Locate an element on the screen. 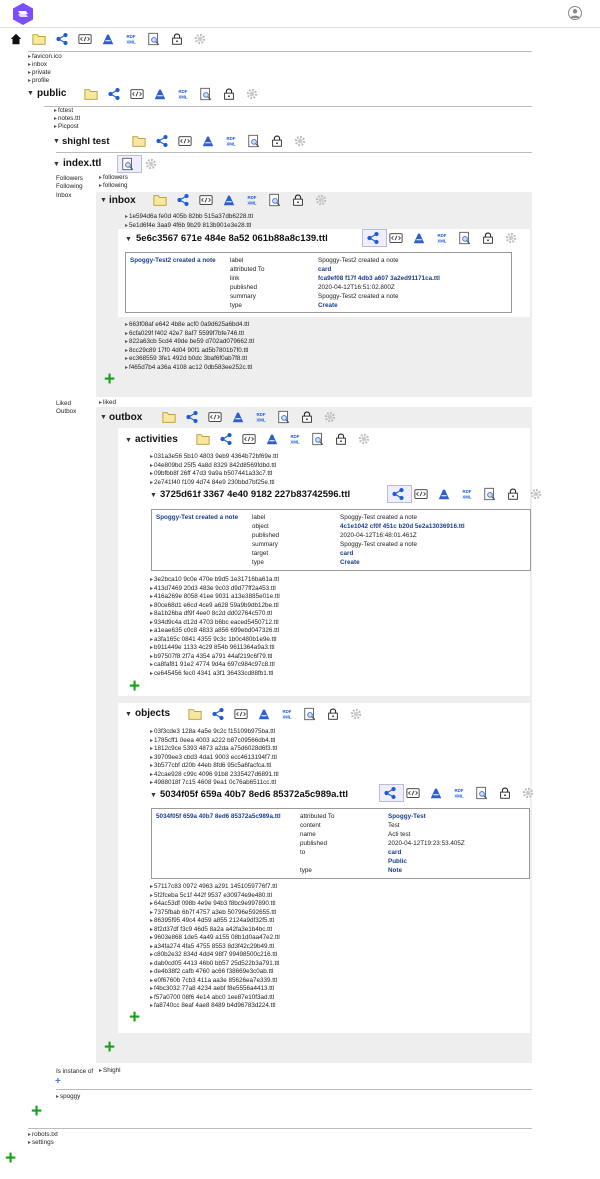 This screenshot has width=600, height=1179. prop-value: Note is located at coordinates (395, 870).